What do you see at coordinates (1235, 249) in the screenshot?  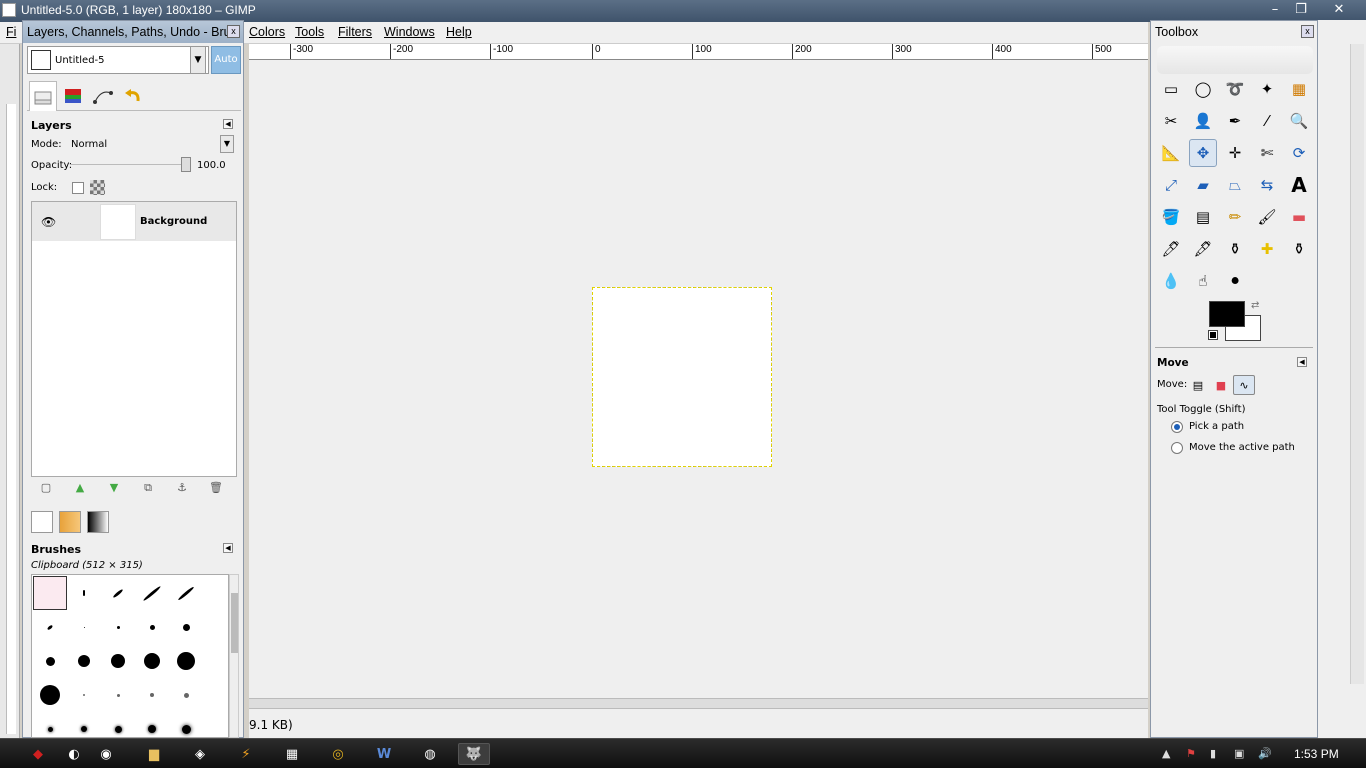 I see `clone-icon: ⚱` at bounding box center [1235, 249].